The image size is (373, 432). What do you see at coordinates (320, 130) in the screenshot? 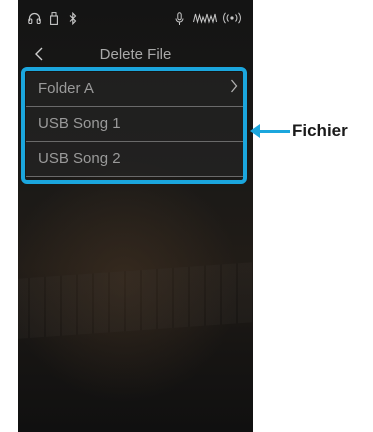
I see `callout-label: Fichier` at bounding box center [320, 130].